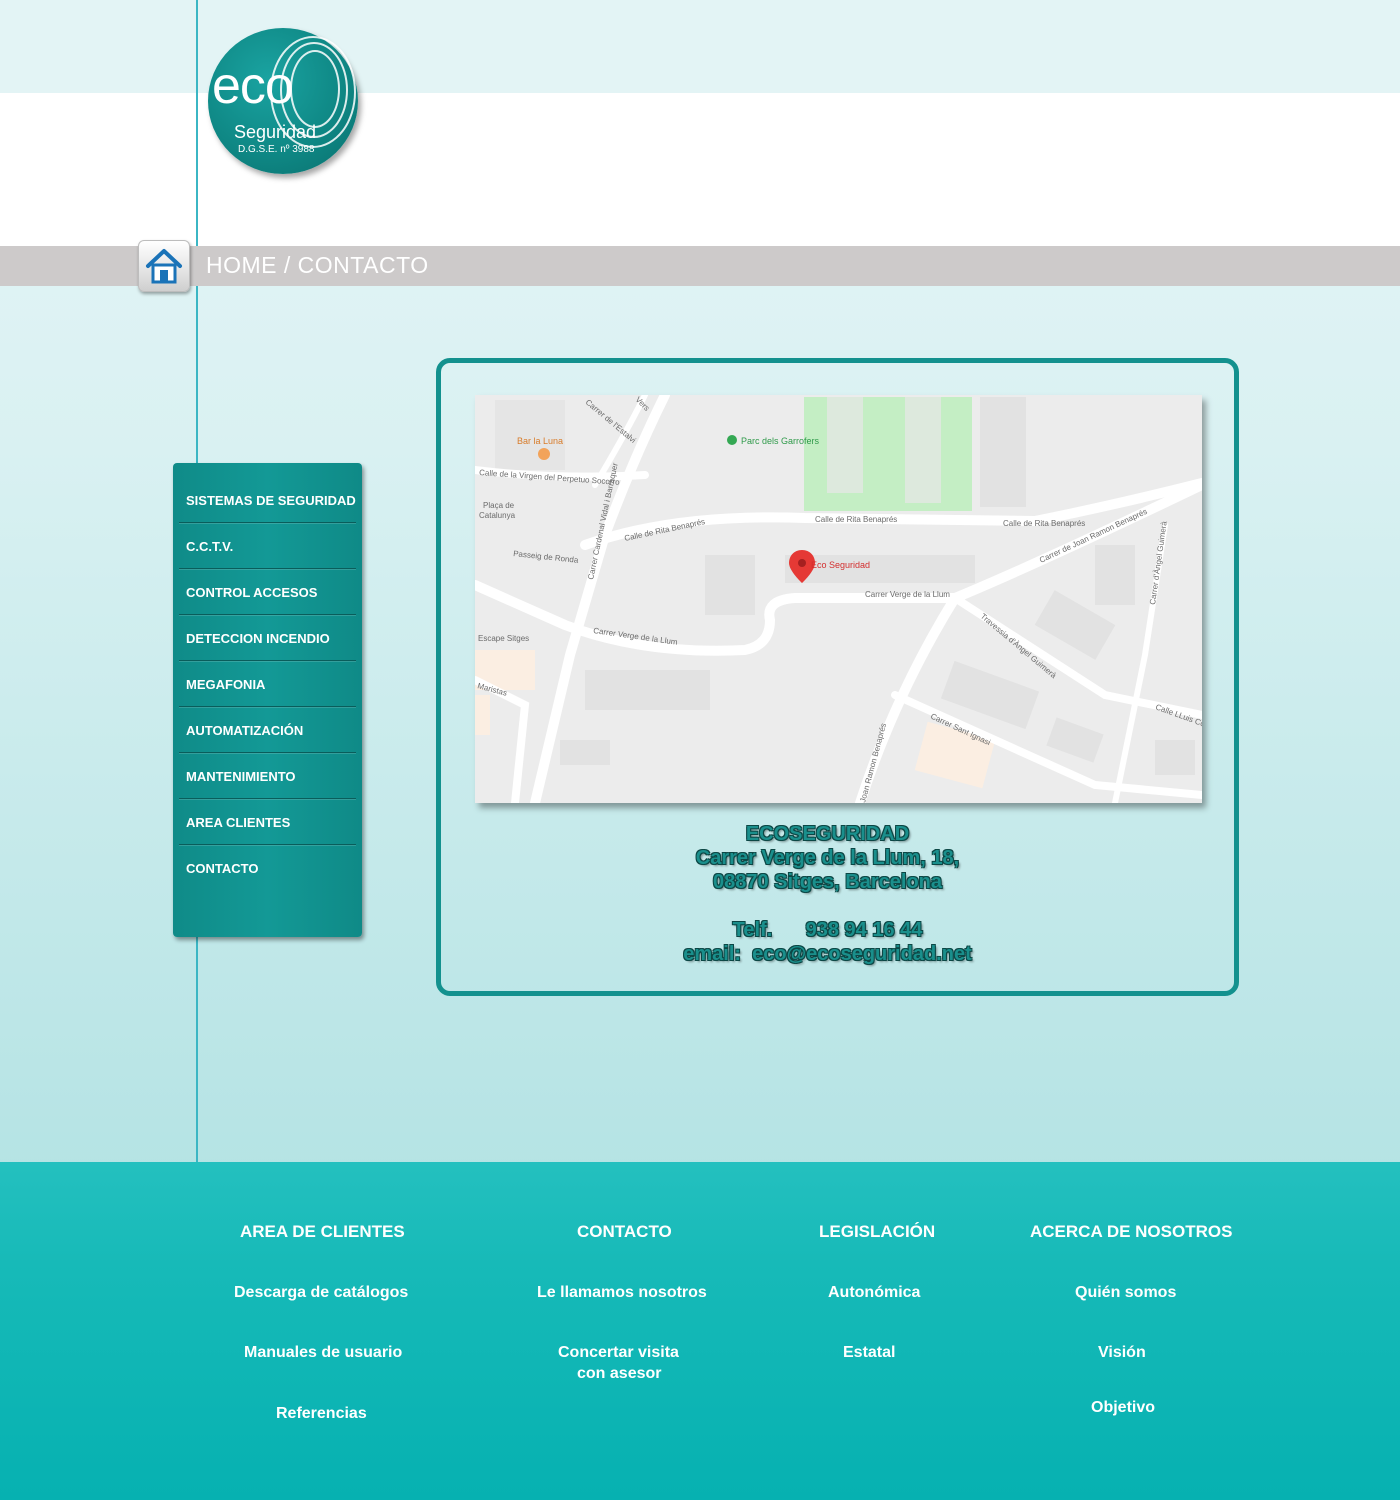 The width and height of the screenshot is (1400, 1500). Describe the element at coordinates (1122, 1353) in the screenshot. I see `footer-link-vision: Visión` at that location.